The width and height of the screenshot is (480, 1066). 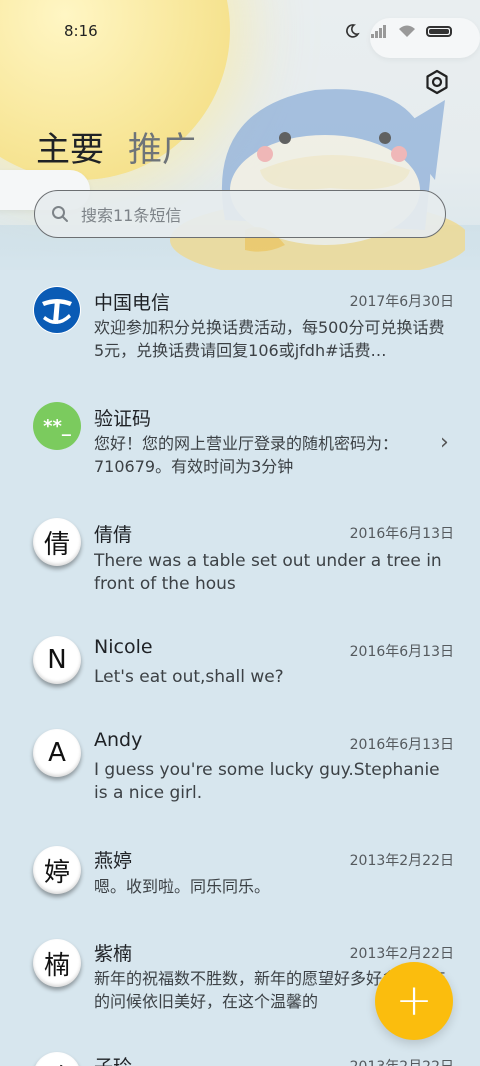 What do you see at coordinates (444, 442) in the screenshot?
I see `chevron-right-icon: ›` at bounding box center [444, 442].